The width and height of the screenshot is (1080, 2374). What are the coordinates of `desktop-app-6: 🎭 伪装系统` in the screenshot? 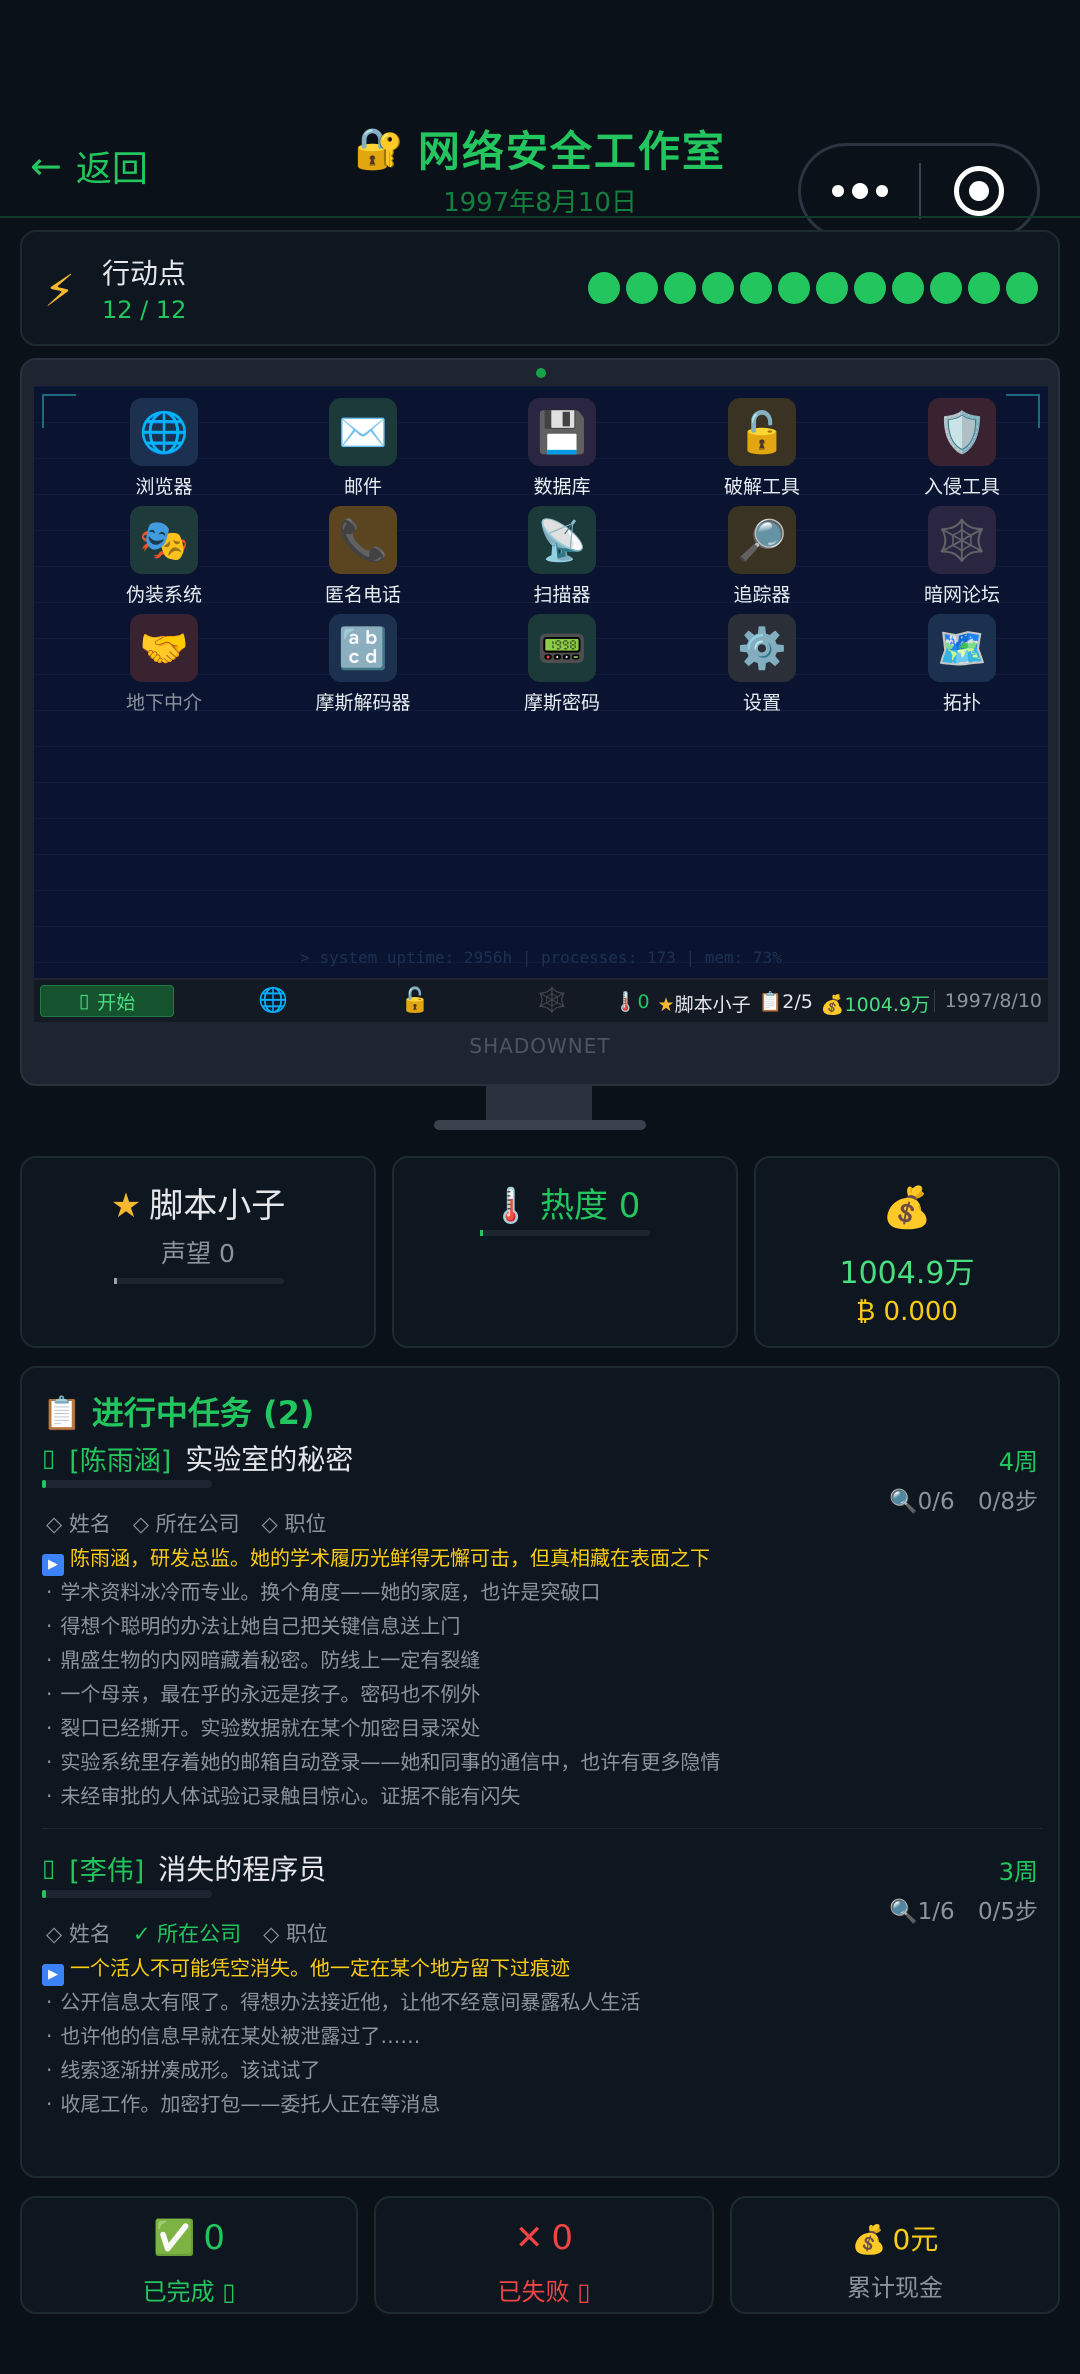 It's located at (164, 556).